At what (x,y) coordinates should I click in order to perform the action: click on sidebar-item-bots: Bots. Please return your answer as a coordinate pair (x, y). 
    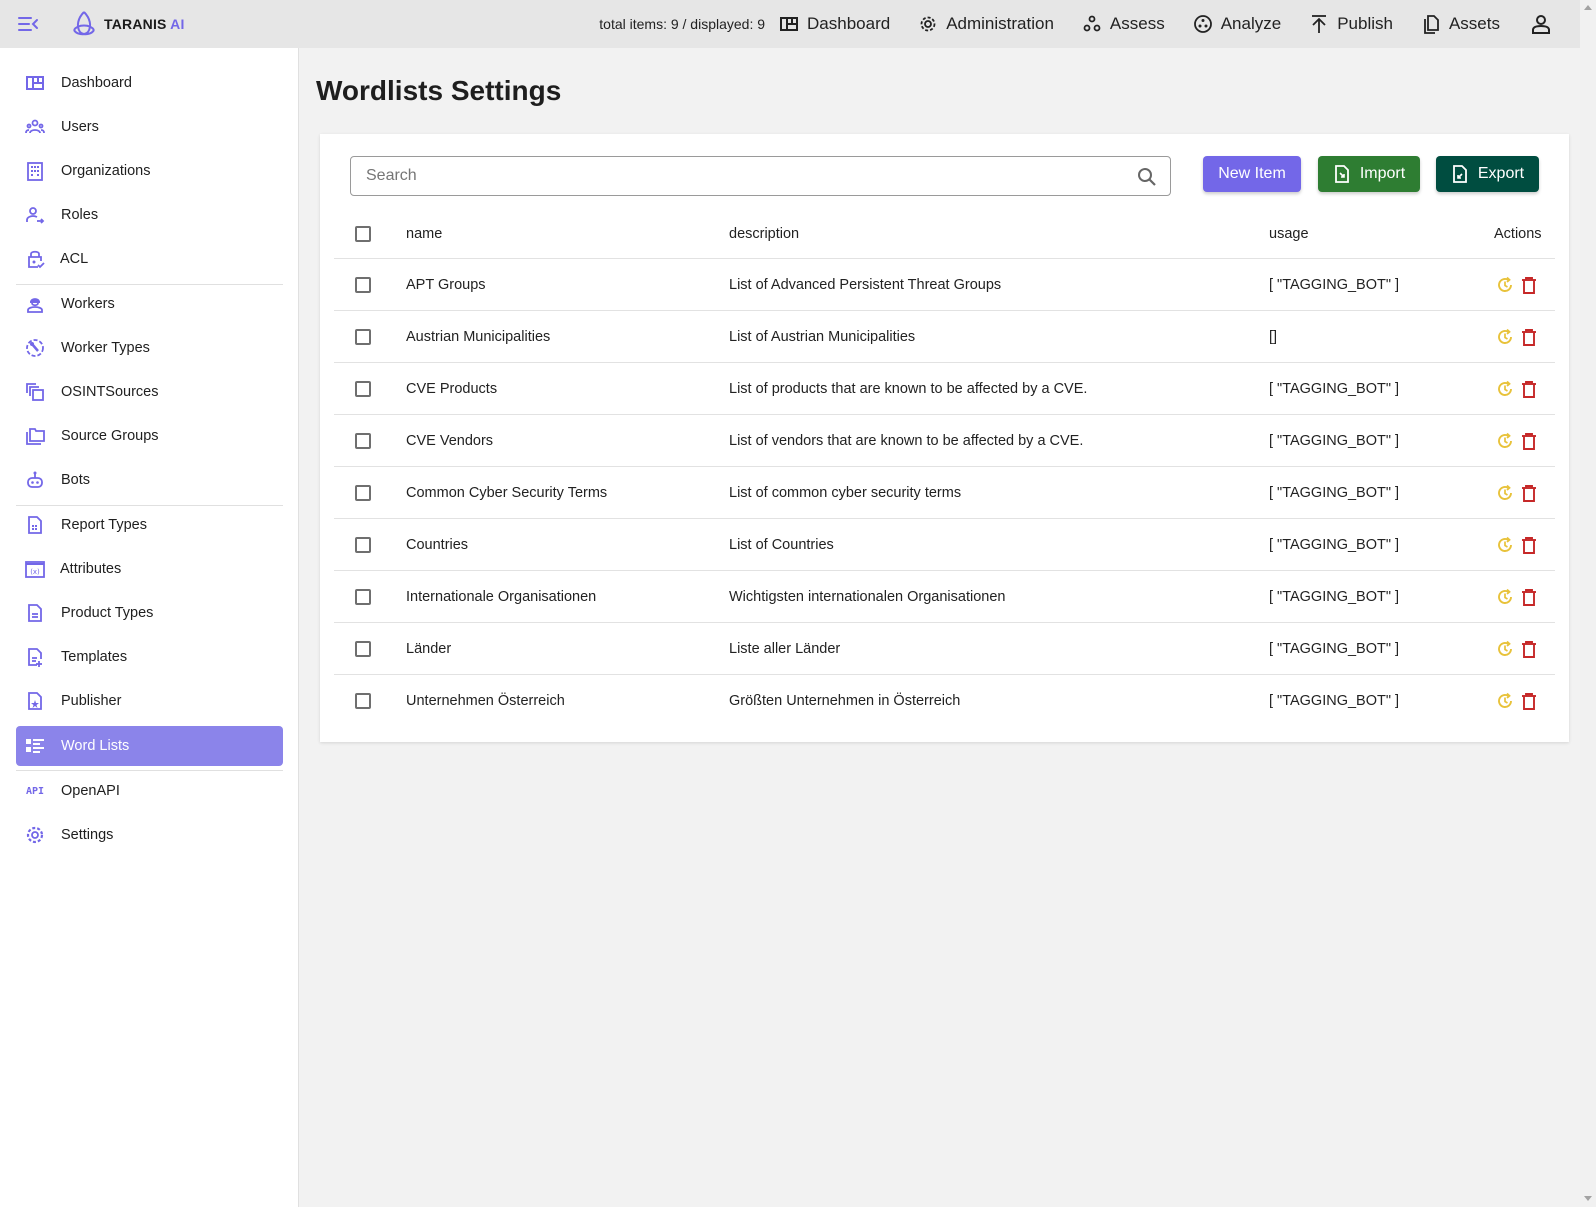
    Looking at the image, I should click on (149, 480).